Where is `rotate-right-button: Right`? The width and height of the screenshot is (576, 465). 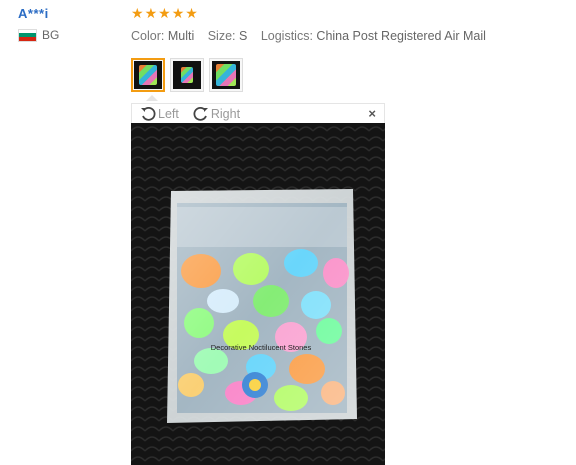
rotate-right-button: Right is located at coordinates (216, 114).